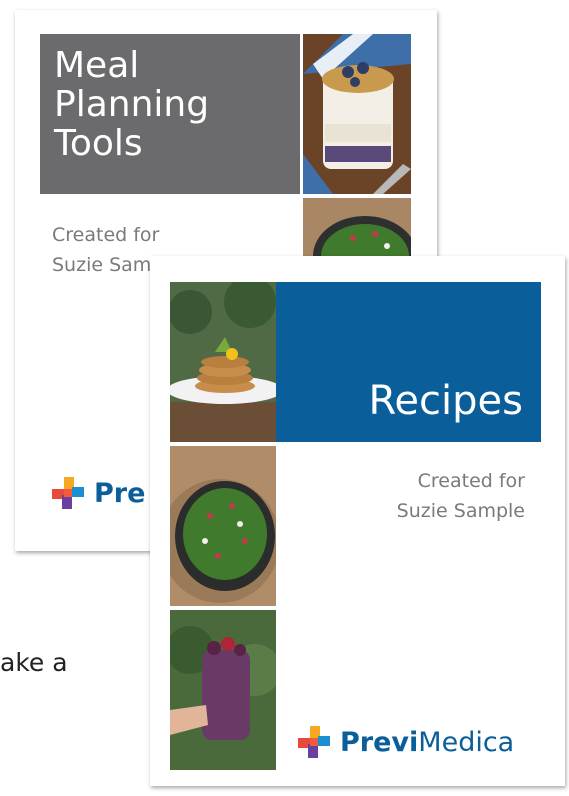 The height and width of the screenshot is (796, 569). Describe the element at coordinates (445, 401) in the screenshot. I see `front-title: Recipes` at that location.